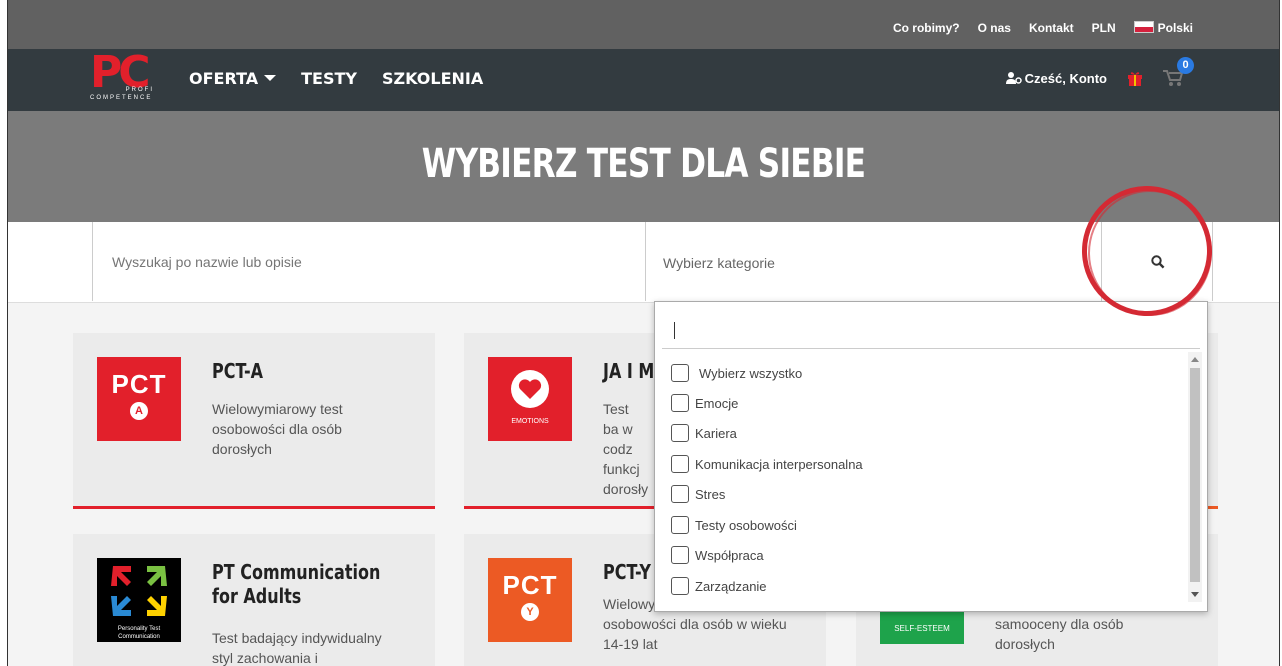 The width and height of the screenshot is (1282, 666). I want to click on option-komunikacja: Komunikacja interpersonalna, so click(767, 464).